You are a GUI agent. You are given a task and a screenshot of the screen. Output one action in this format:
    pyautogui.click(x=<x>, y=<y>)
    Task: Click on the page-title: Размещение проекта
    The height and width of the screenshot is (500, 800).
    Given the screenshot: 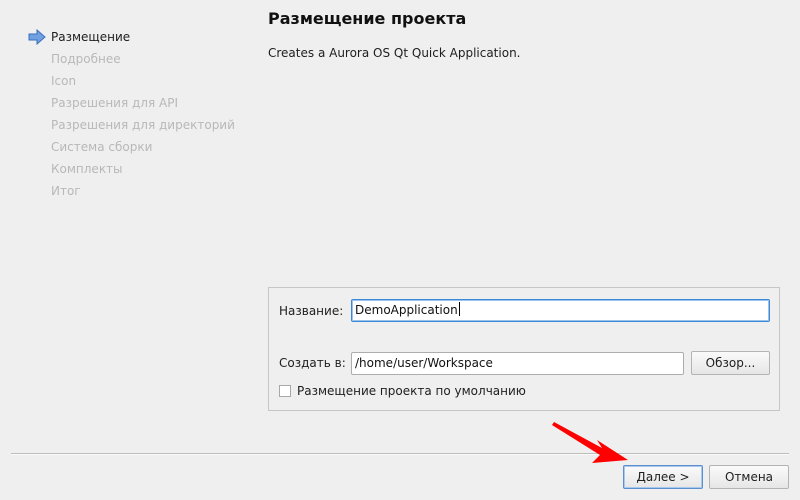 What is the action you would take?
    pyautogui.click(x=367, y=18)
    